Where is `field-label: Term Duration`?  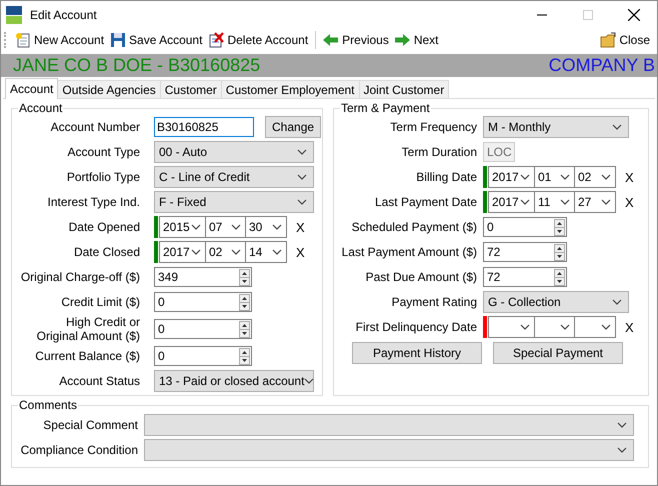 field-label: Term Duration is located at coordinates (439, 152).